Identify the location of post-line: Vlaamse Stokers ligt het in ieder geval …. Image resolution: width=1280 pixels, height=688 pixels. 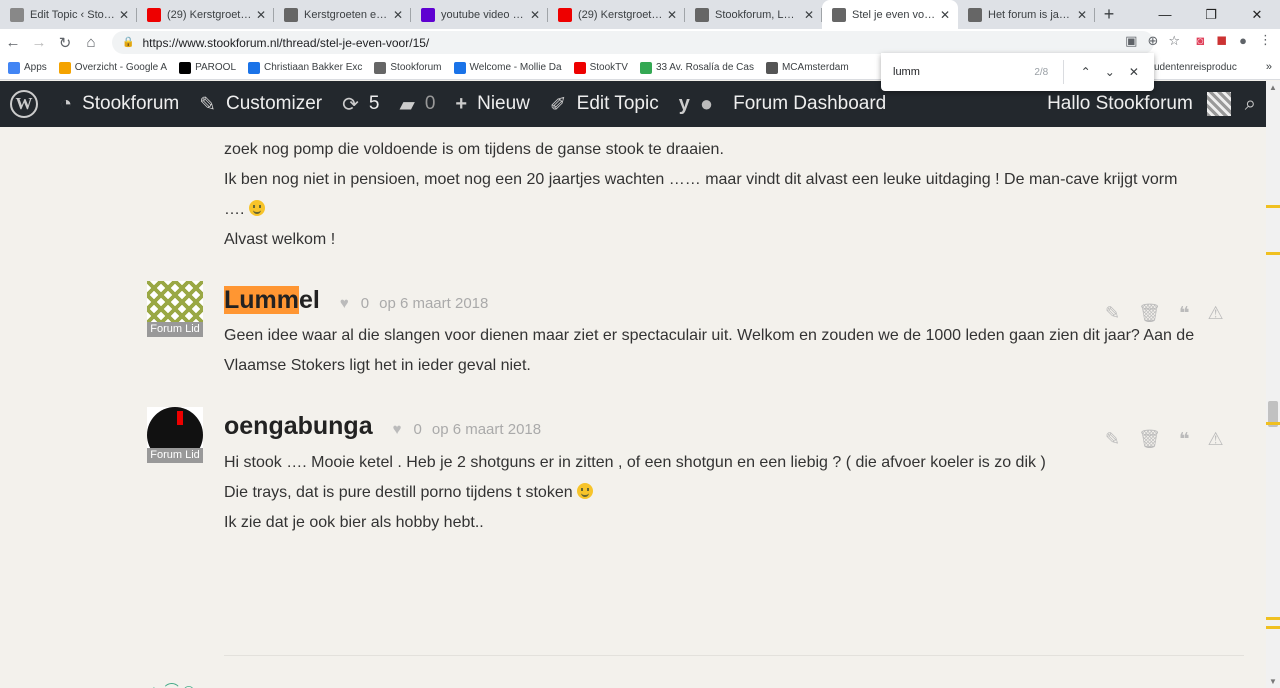
(377, 365).